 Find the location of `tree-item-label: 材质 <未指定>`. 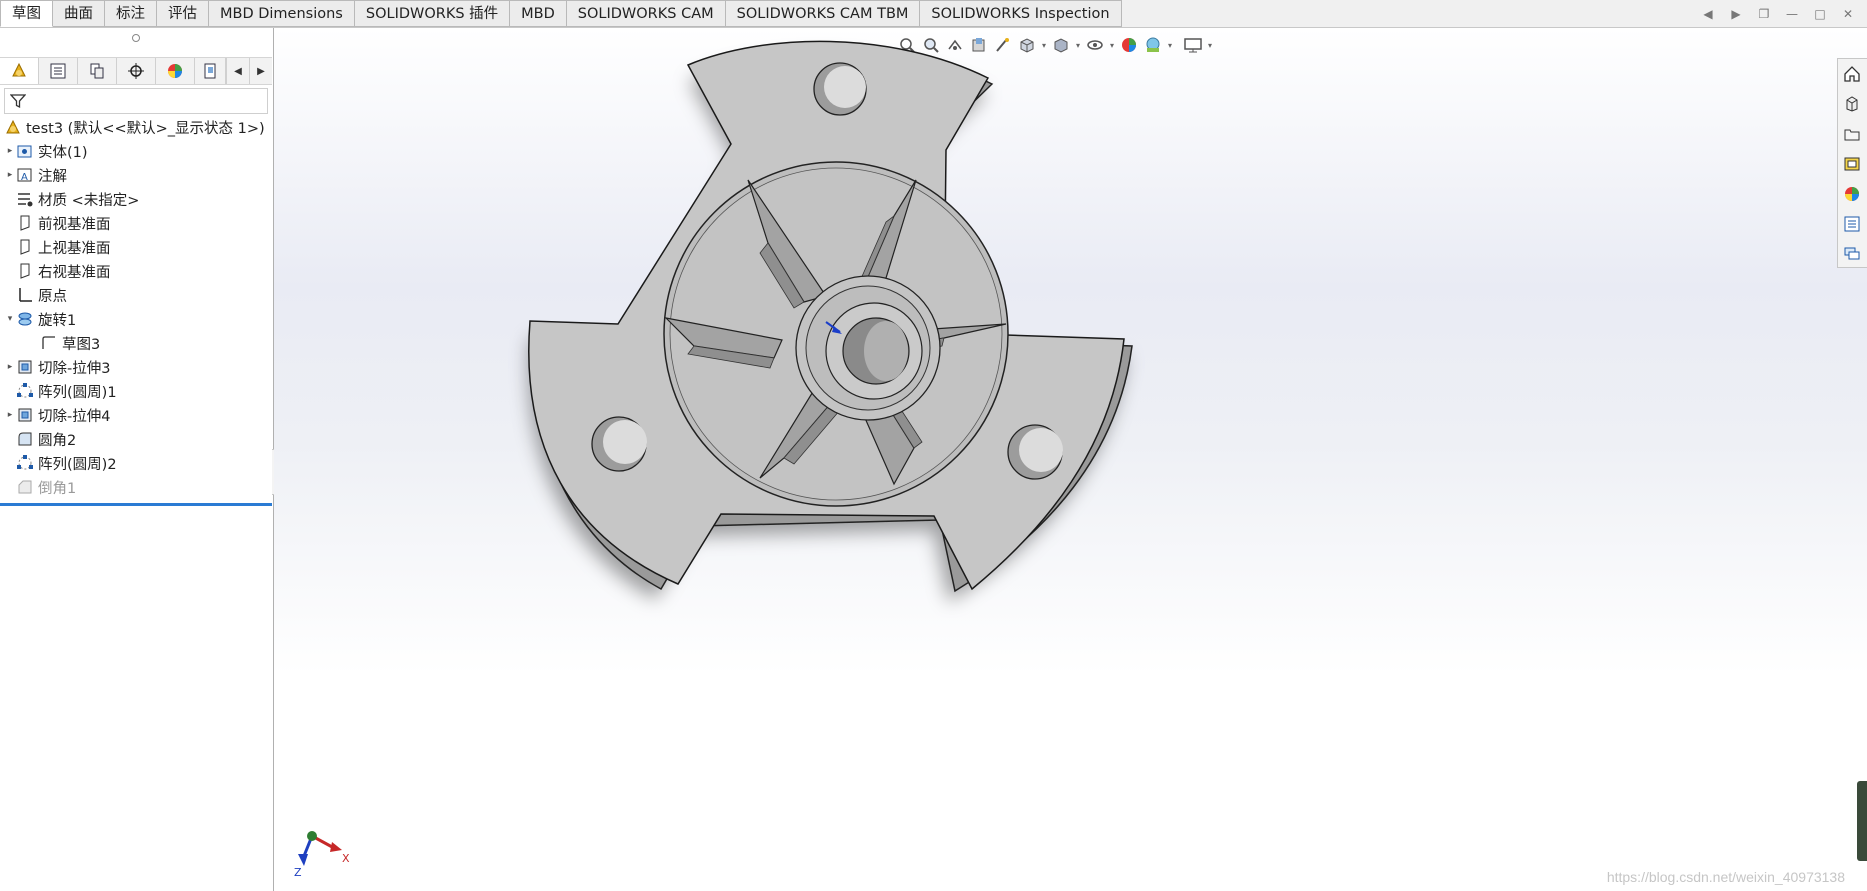

tree-item-label: 材质 <未指定> is located at coordinates (89, 200).